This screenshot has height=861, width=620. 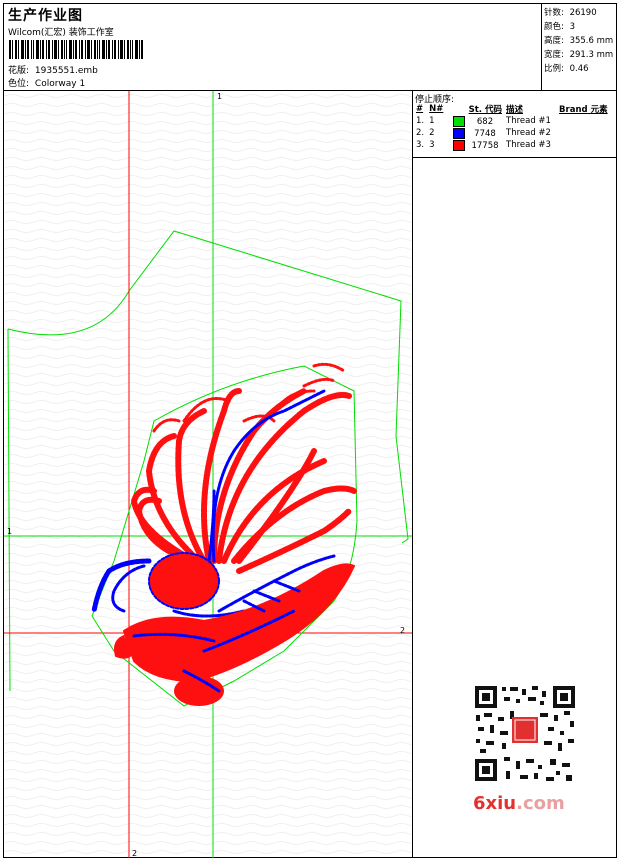 I want to click on row-stitches-cell: 682, so click(x=475, y=121).